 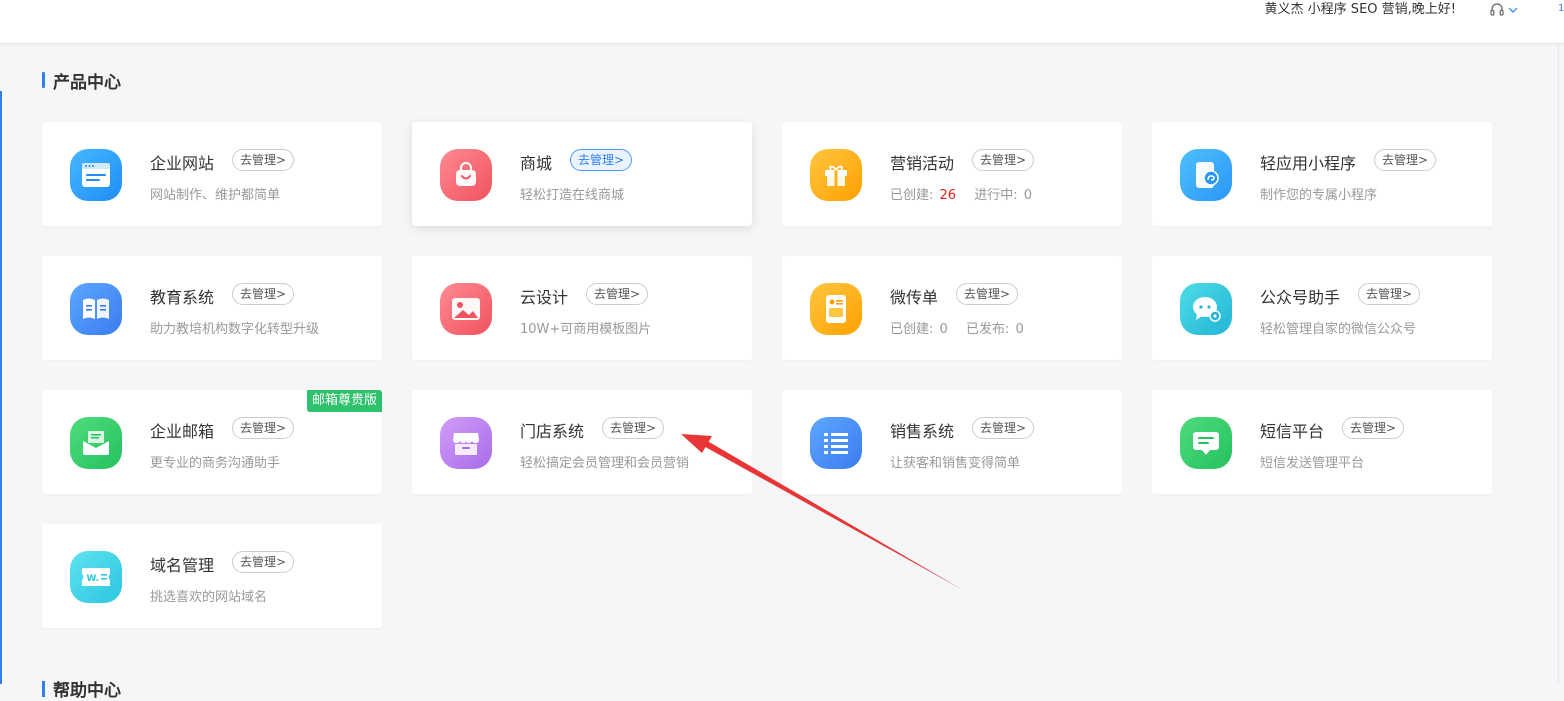 I want to click on right-divider, so click(x=1558, y=364).